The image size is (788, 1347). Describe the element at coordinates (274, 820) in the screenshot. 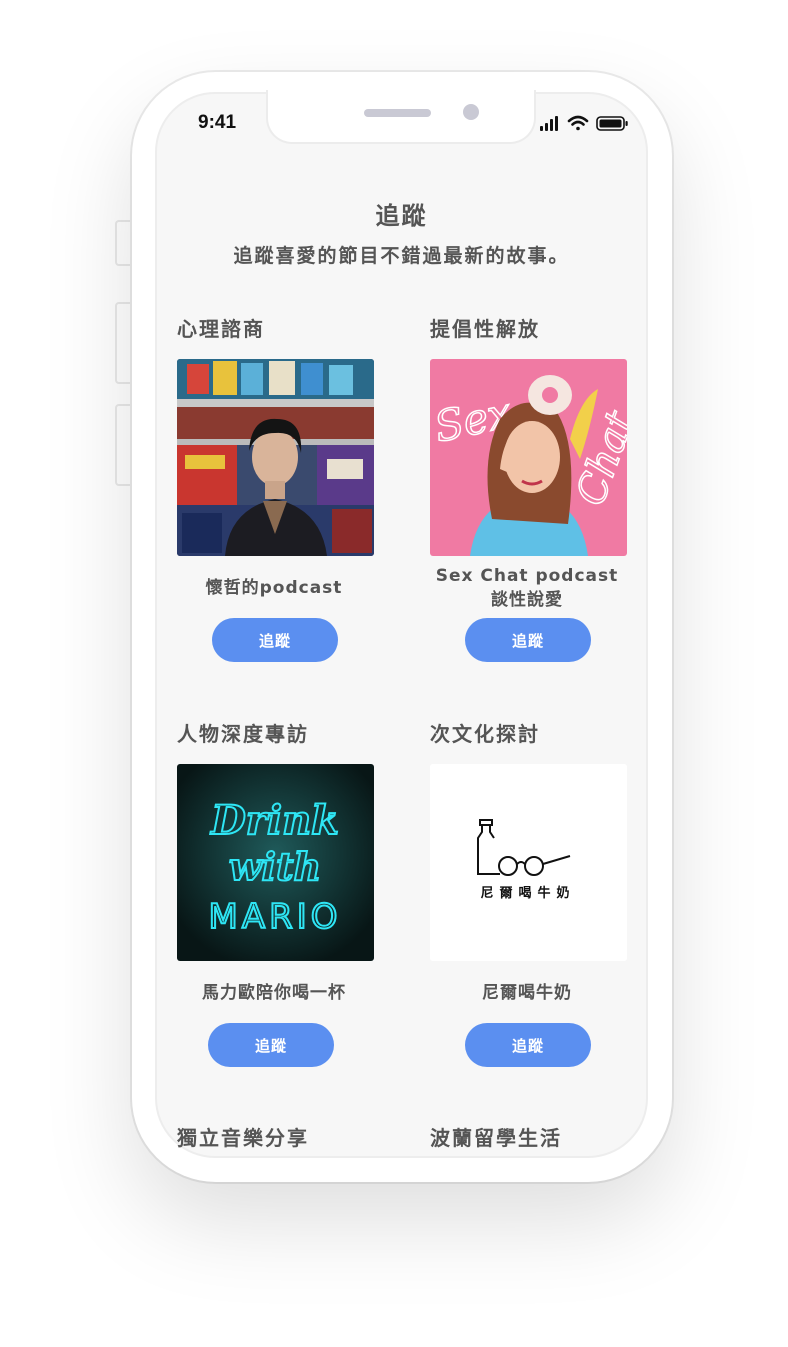

I see `cover-text-line1: Drink` at that location.